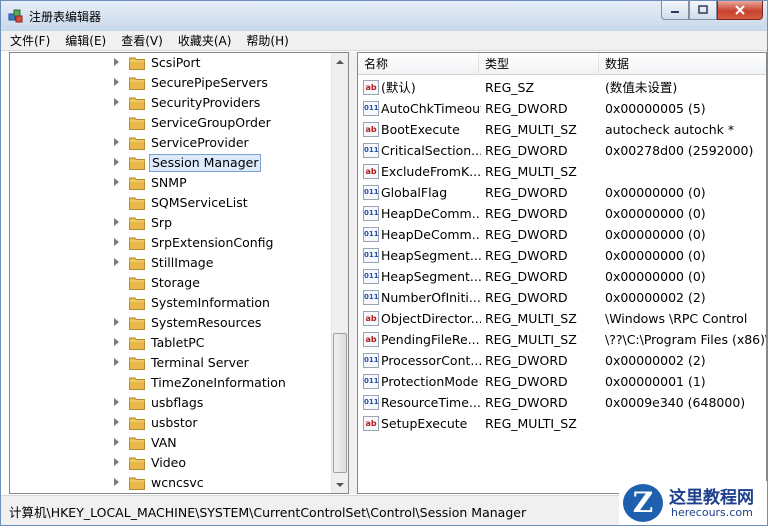  Describe the element at coordinates (740, 10) in the screenshot. I see `close-button` at that location.